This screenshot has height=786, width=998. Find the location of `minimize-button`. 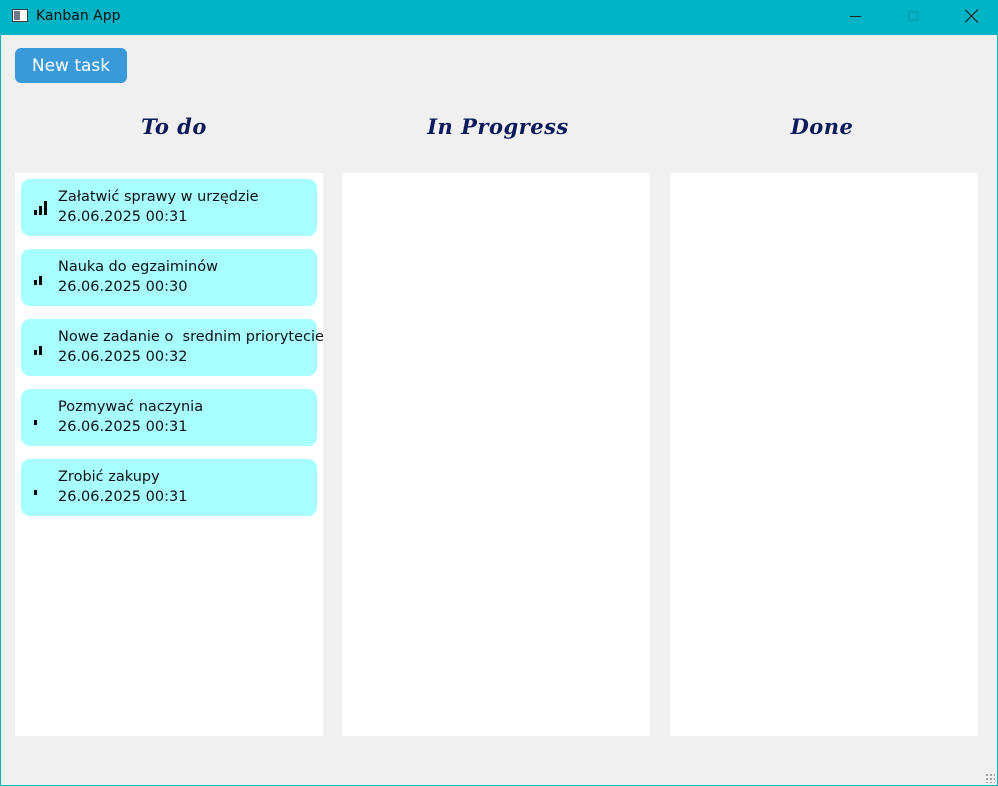

minimize-button is located at coordinates (855, 17).